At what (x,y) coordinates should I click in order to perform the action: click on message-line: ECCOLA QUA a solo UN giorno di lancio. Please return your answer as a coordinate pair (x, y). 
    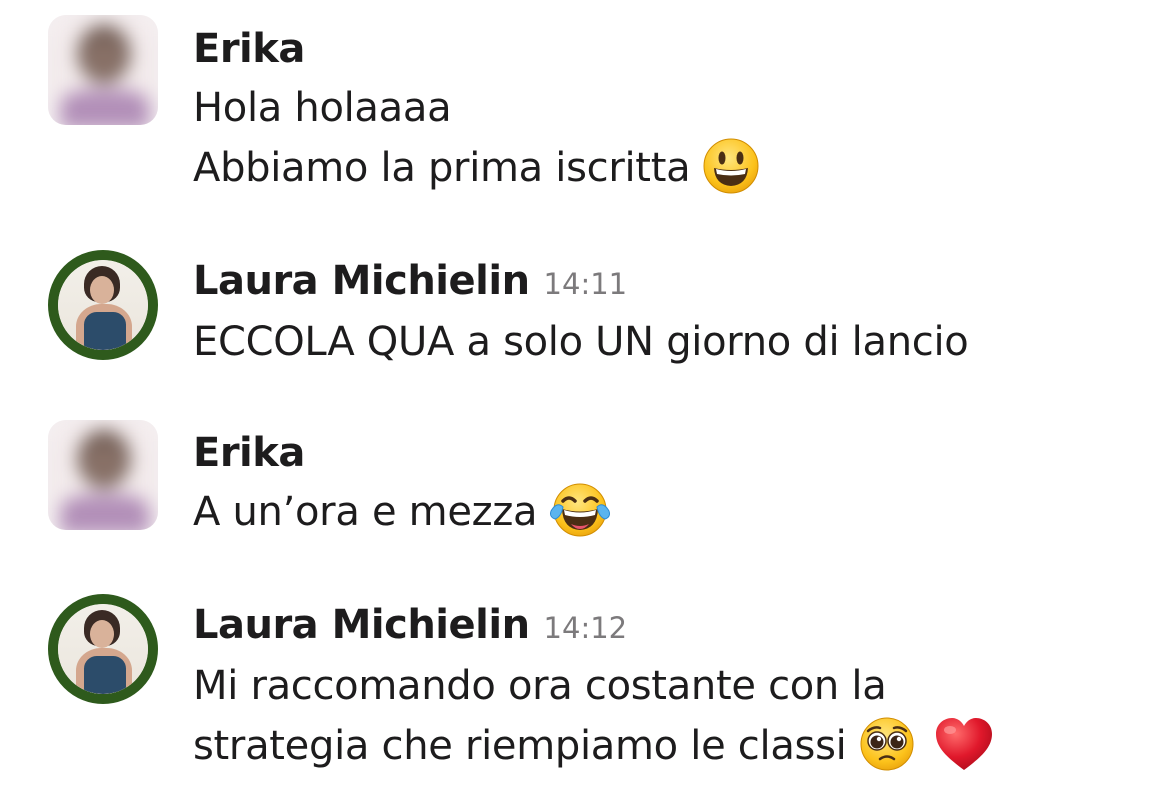
    Looking at the image, I should click on (671, 342).